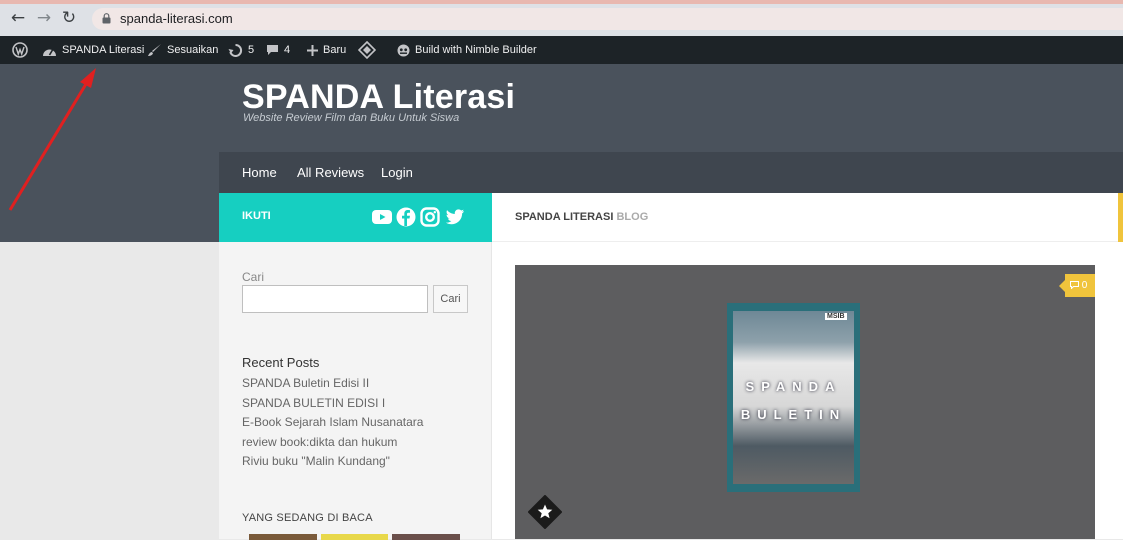 The width and height of the screenshot is (1123, 540). I want to click on buletin-cover-image: MSIB SPANDA BULETIN, so click(793, 397).